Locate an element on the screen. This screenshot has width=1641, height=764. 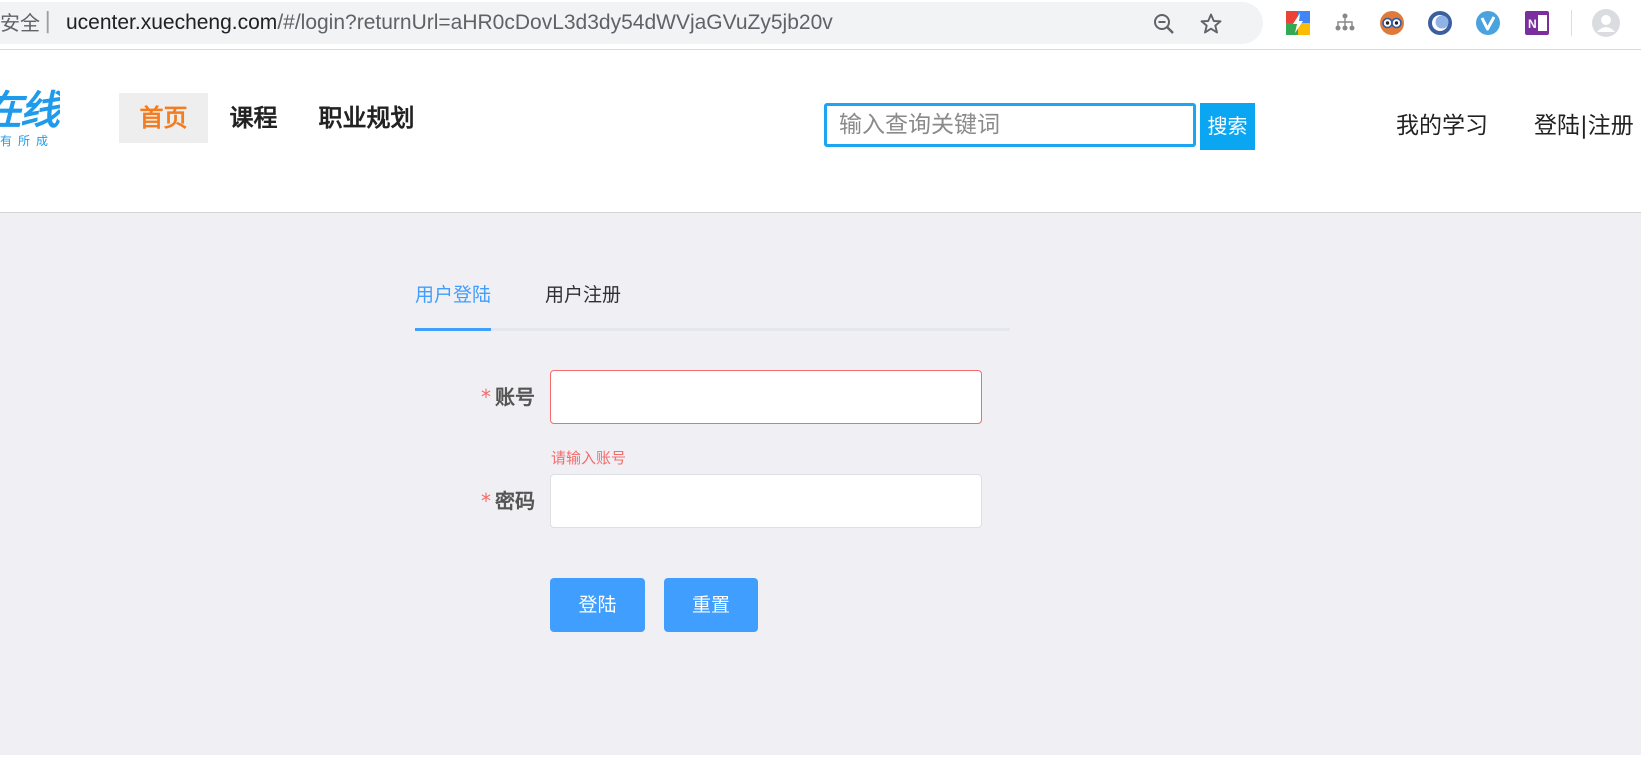
owl-extension-icon is located at coordinates (1392, 23).